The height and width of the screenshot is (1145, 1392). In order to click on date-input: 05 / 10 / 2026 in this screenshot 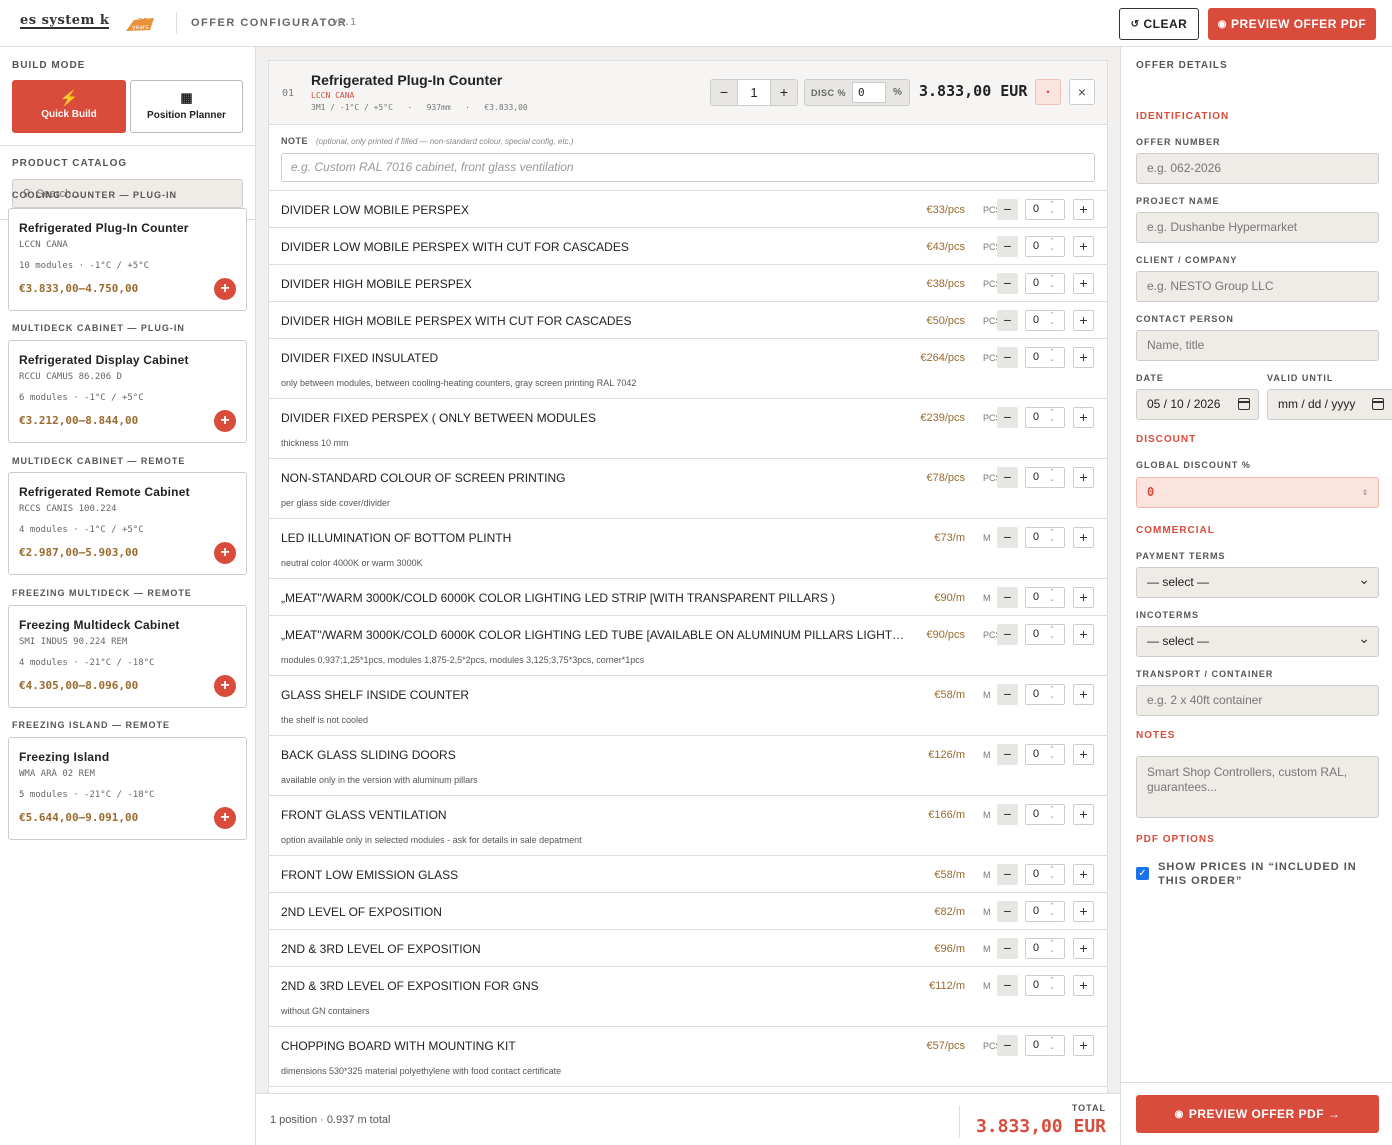, I will do `click(1197, 404)`.